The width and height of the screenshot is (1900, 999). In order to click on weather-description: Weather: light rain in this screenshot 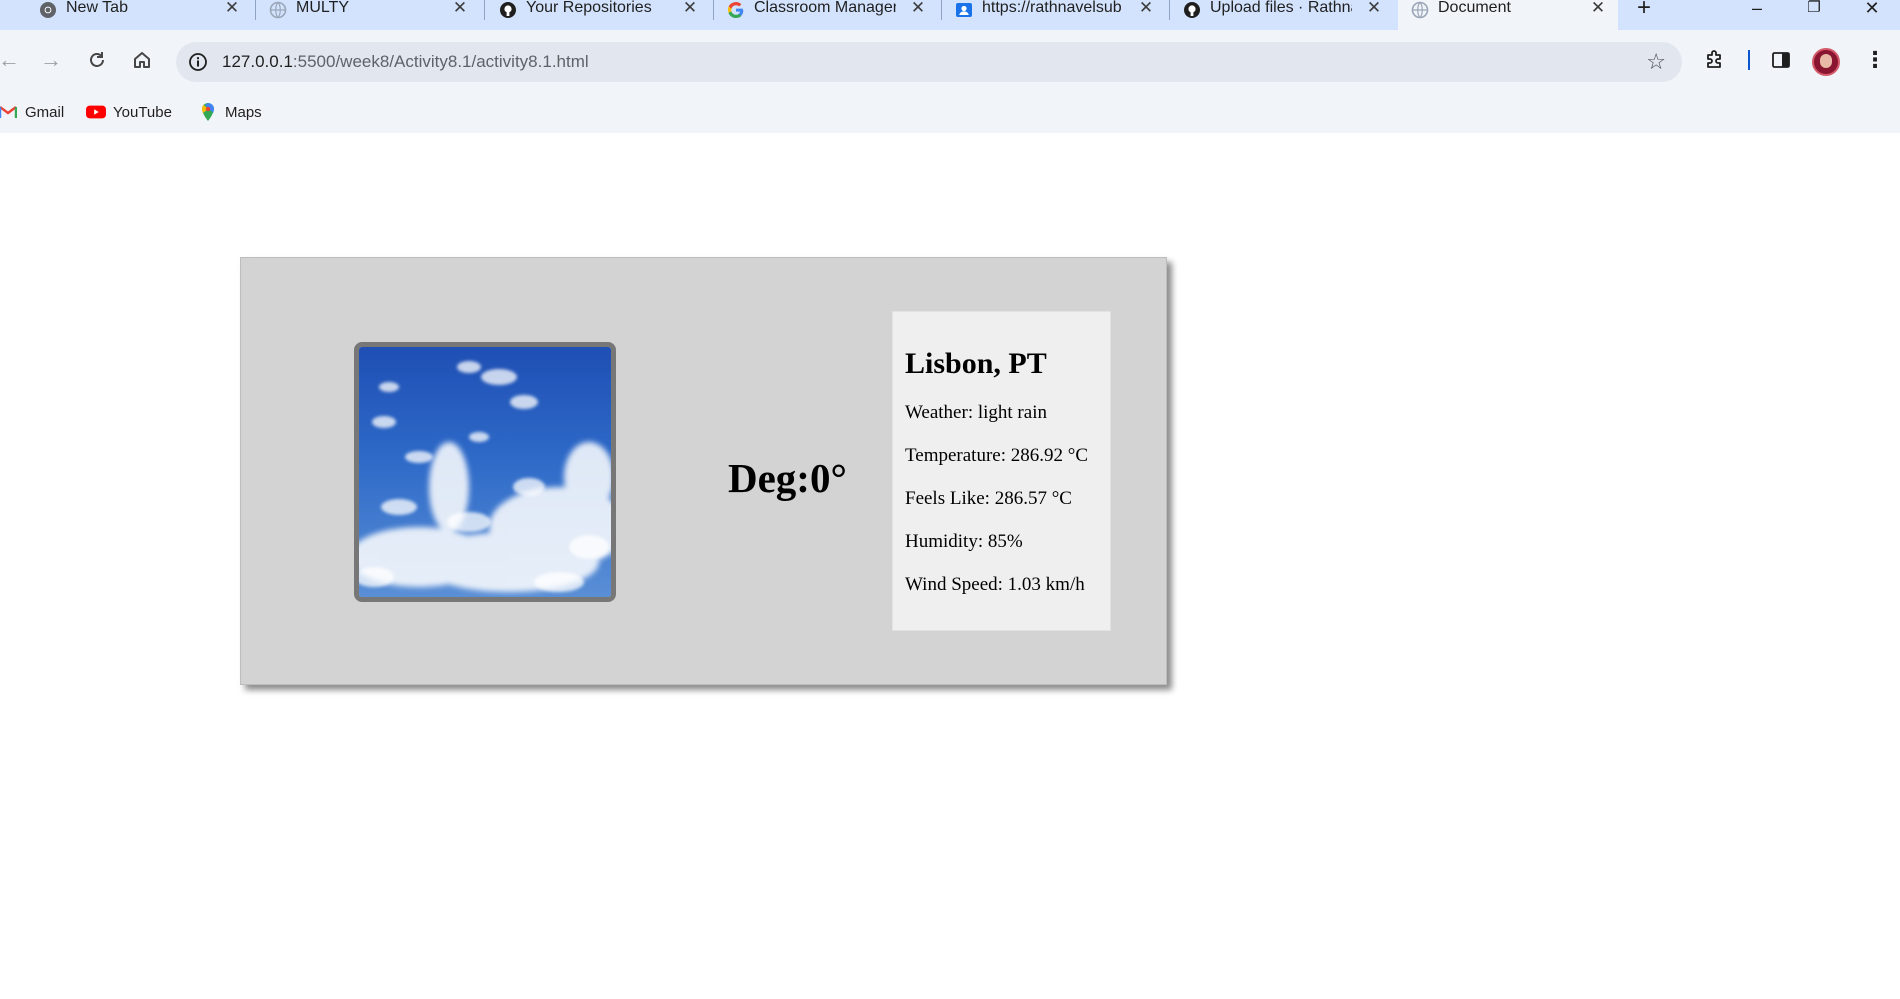, I will do `click(976, 412)`.